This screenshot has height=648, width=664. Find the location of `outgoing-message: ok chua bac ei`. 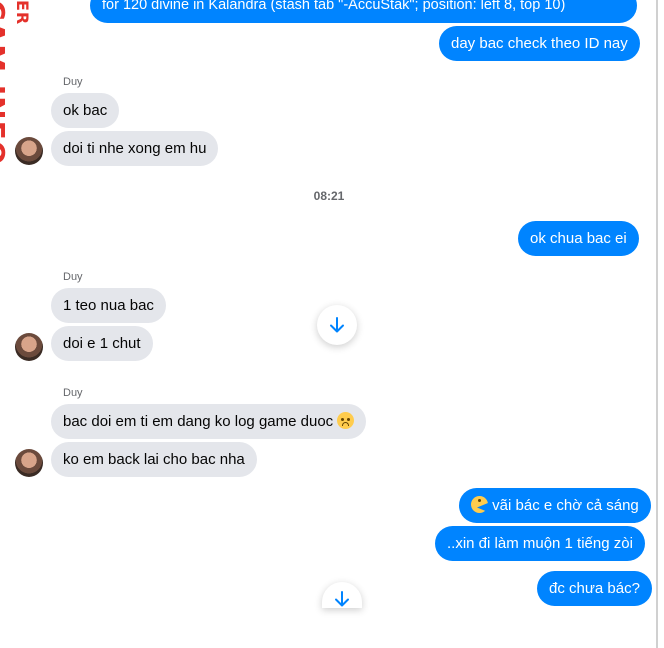

outgoing-message: ok chua bac ei is located at coordinates (578, 238).